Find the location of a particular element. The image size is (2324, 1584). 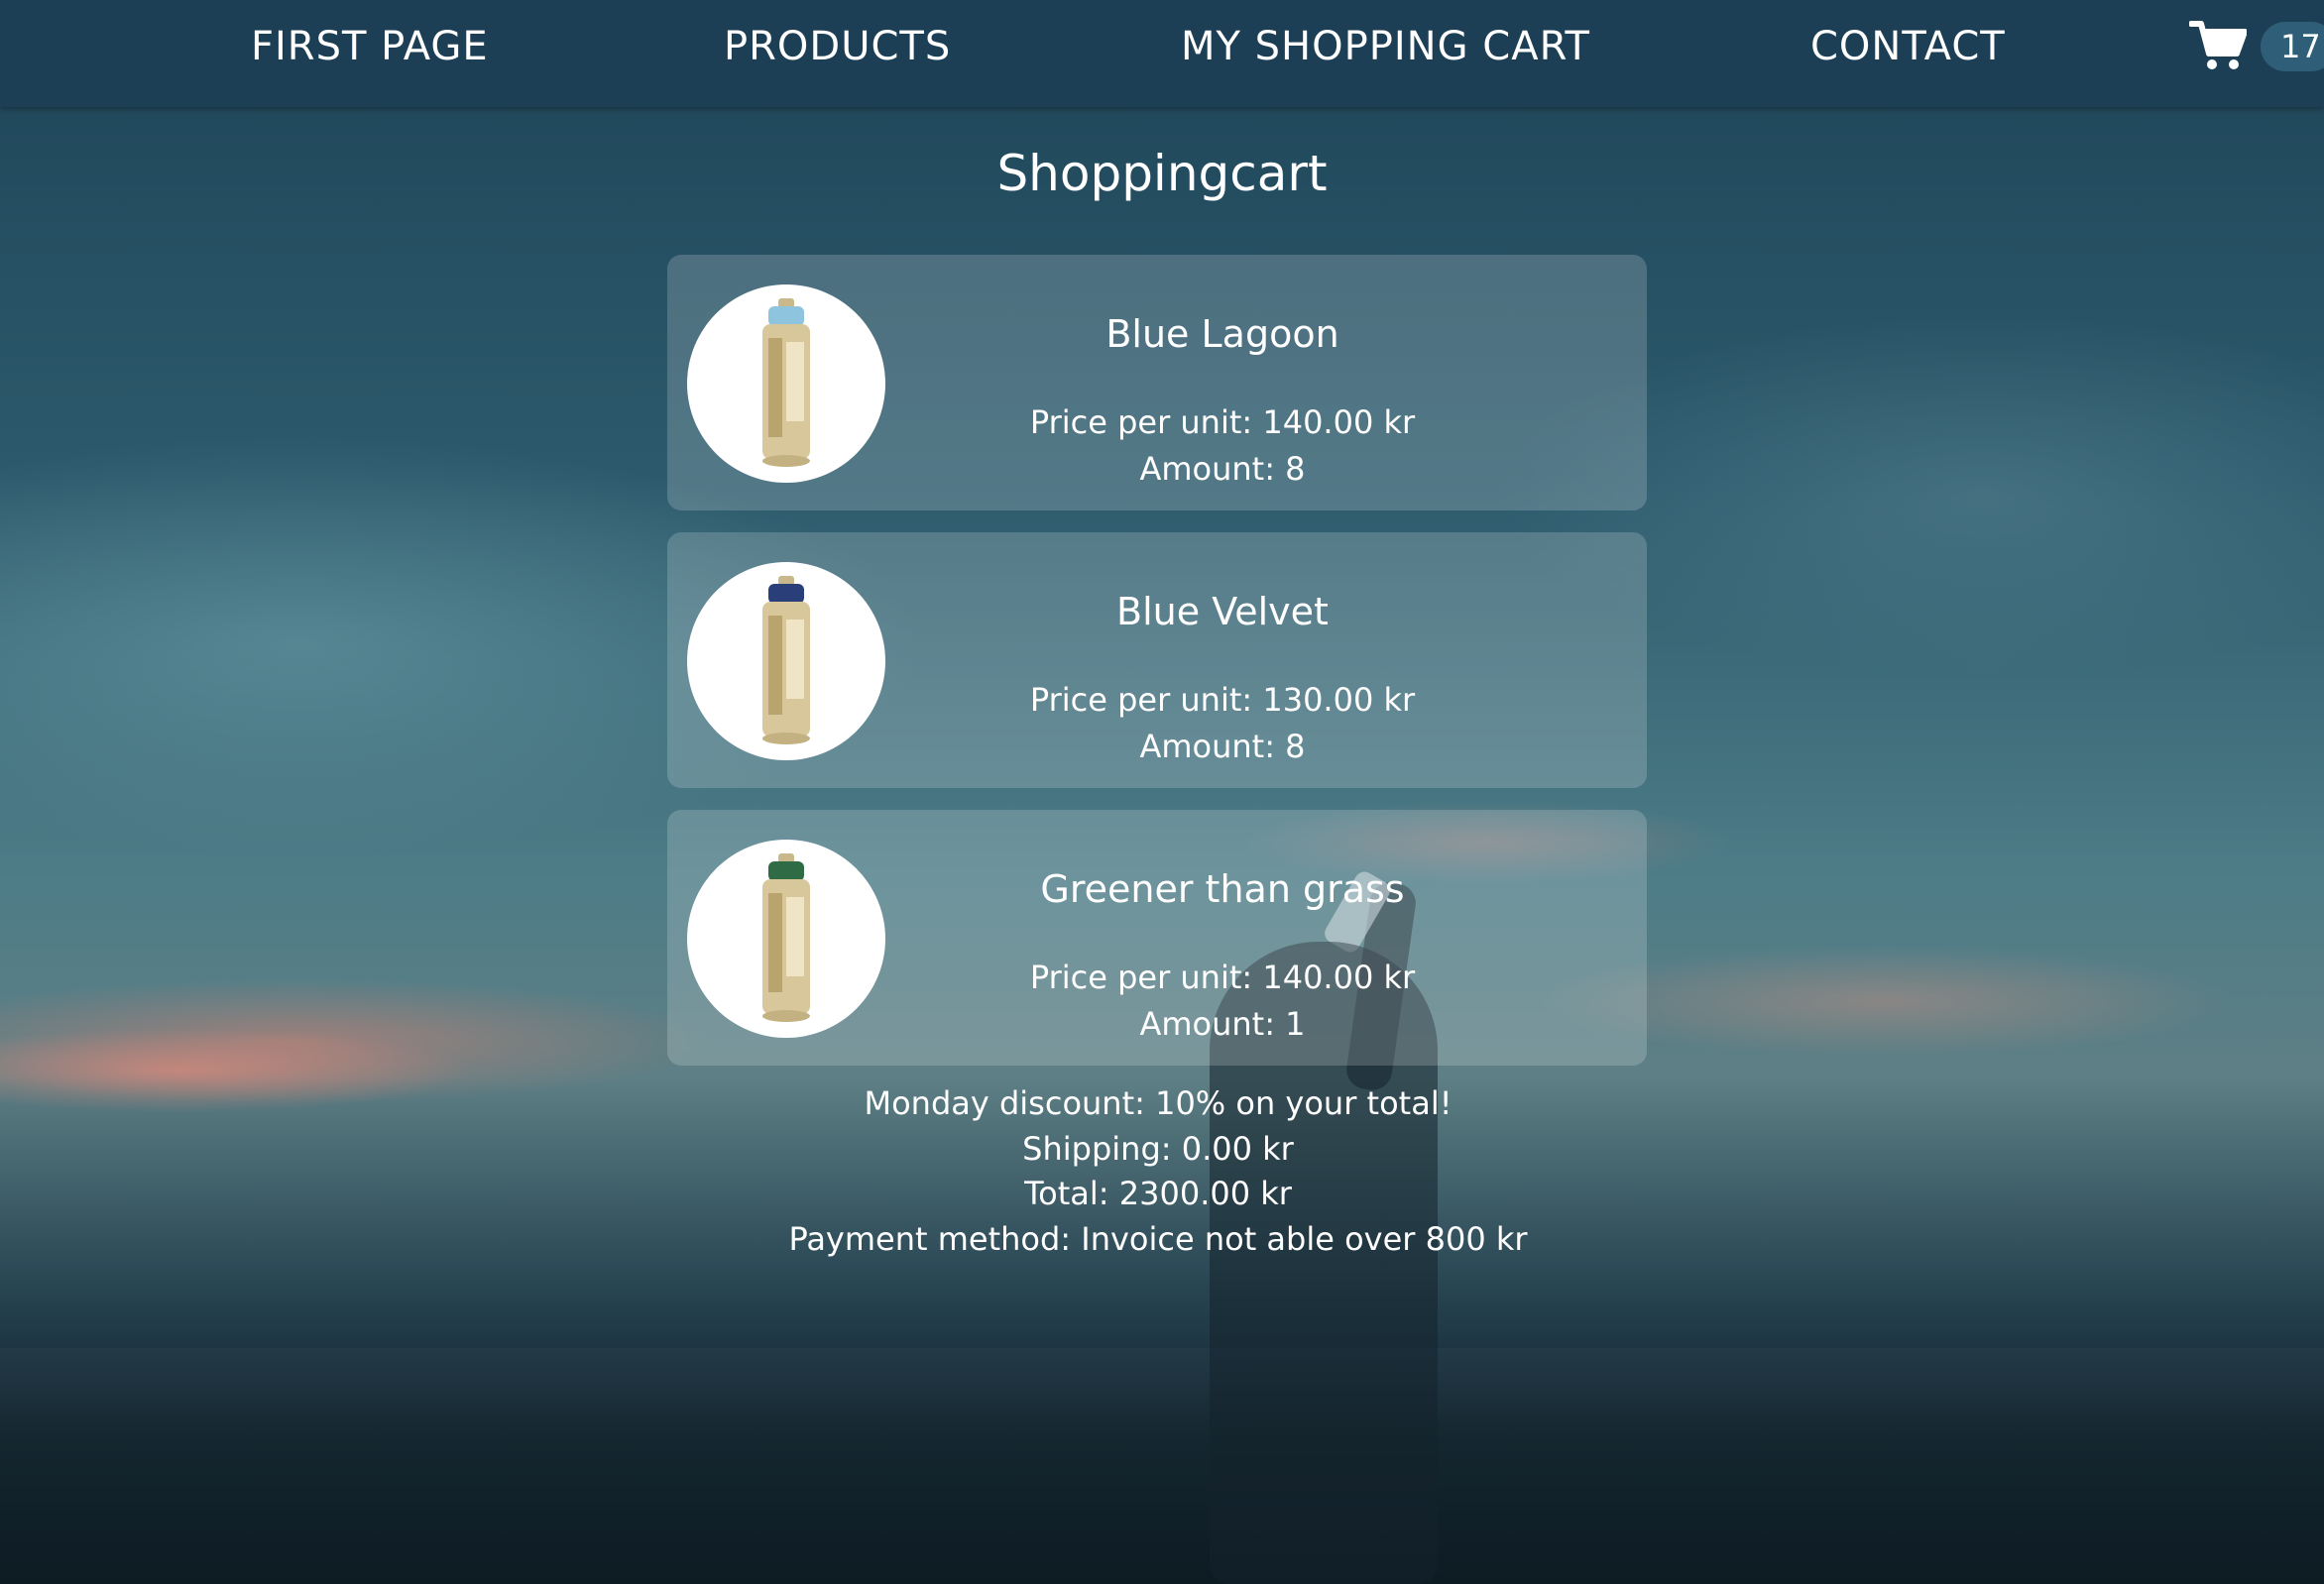

nav-my-shopping-cart: MY SHOPPING CART is located at coordinates (1385, 46).